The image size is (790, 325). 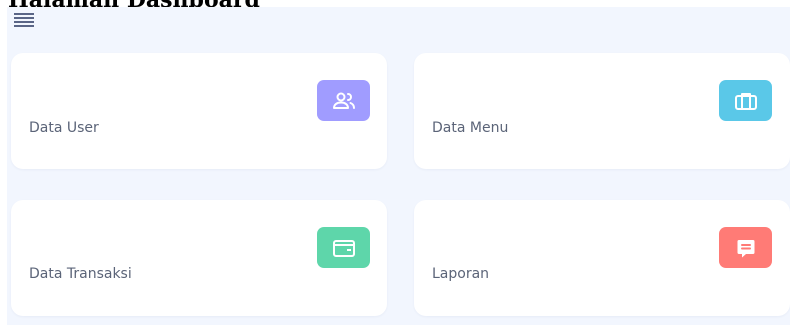 What do you see at coordinates (745, 247) in the screenshot?
I see `message-square-icon` at bounding box center [745, 247].